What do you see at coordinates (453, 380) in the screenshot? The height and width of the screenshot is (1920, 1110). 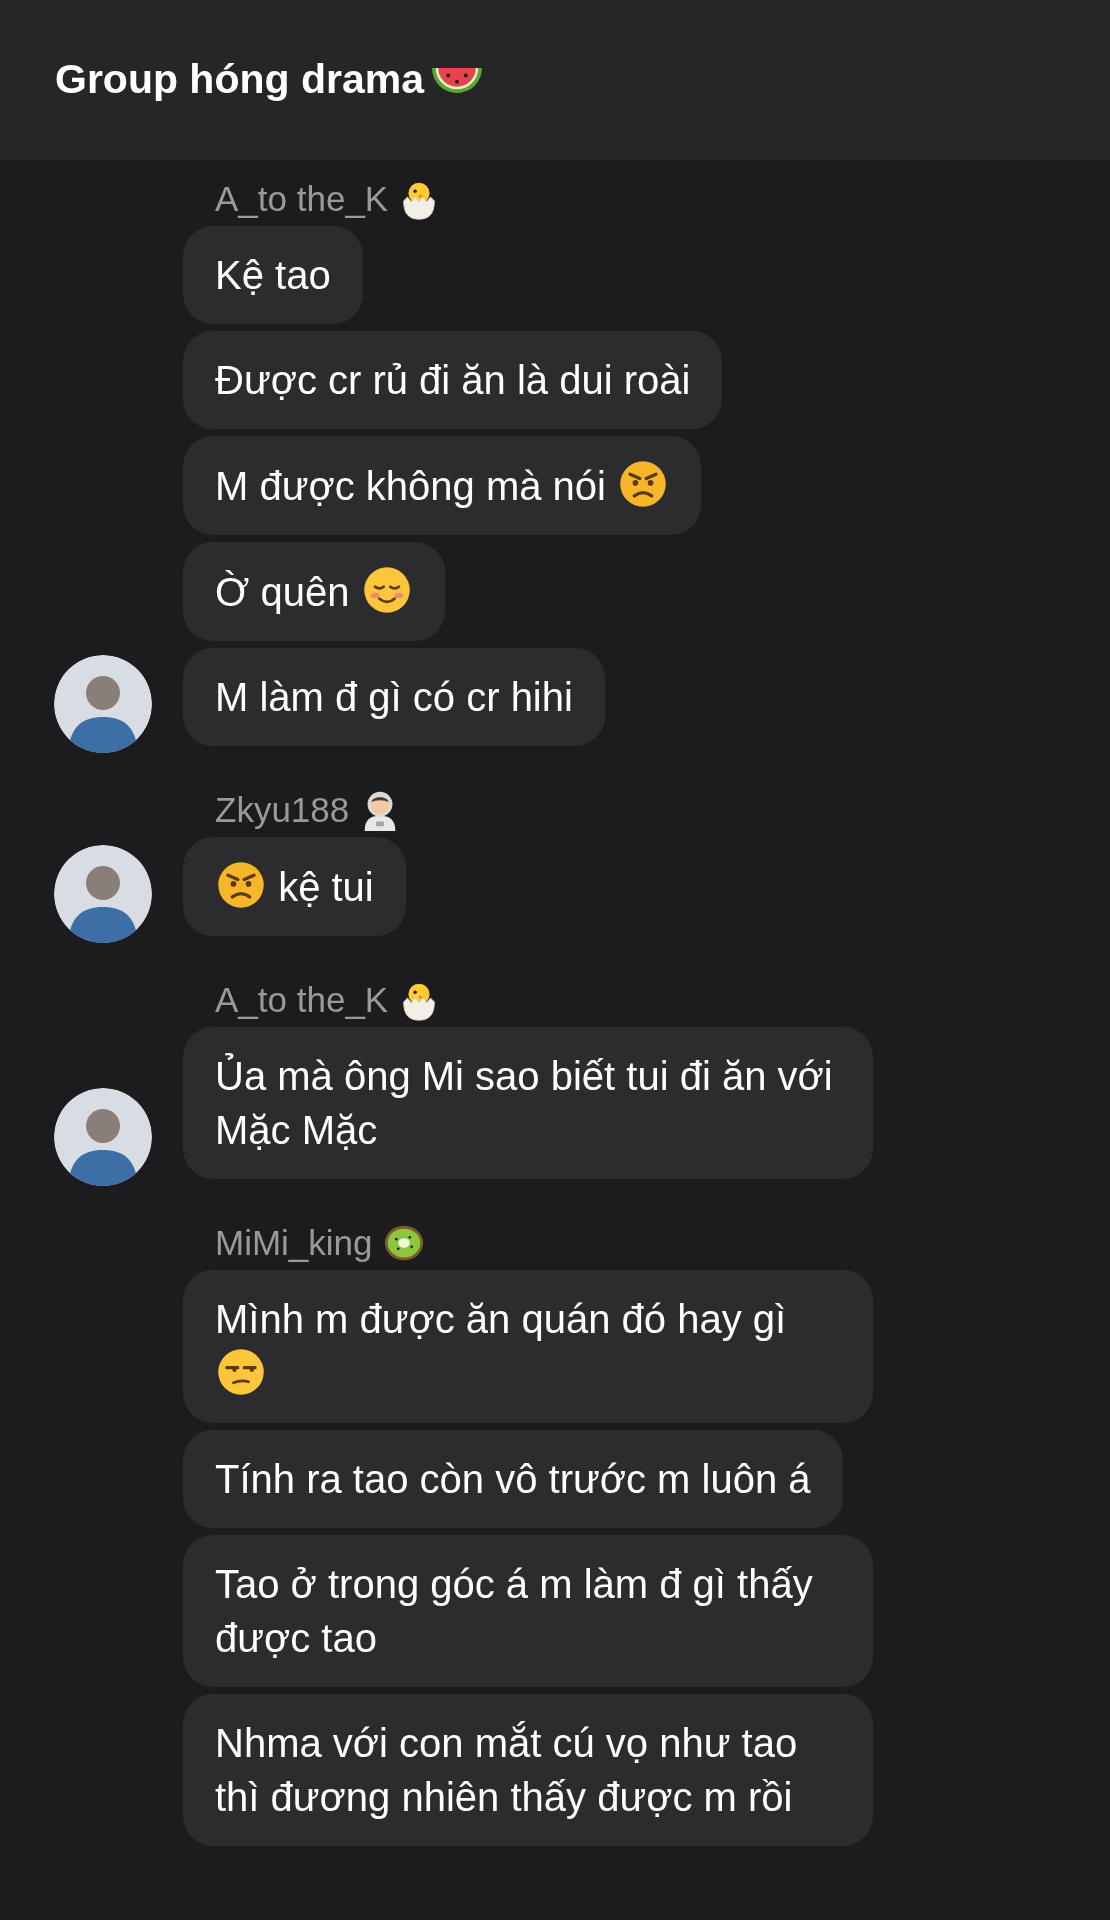 I see `message-bubble: Được cr rủ đi ăn là dui roài` at bounding box center [453, 380].